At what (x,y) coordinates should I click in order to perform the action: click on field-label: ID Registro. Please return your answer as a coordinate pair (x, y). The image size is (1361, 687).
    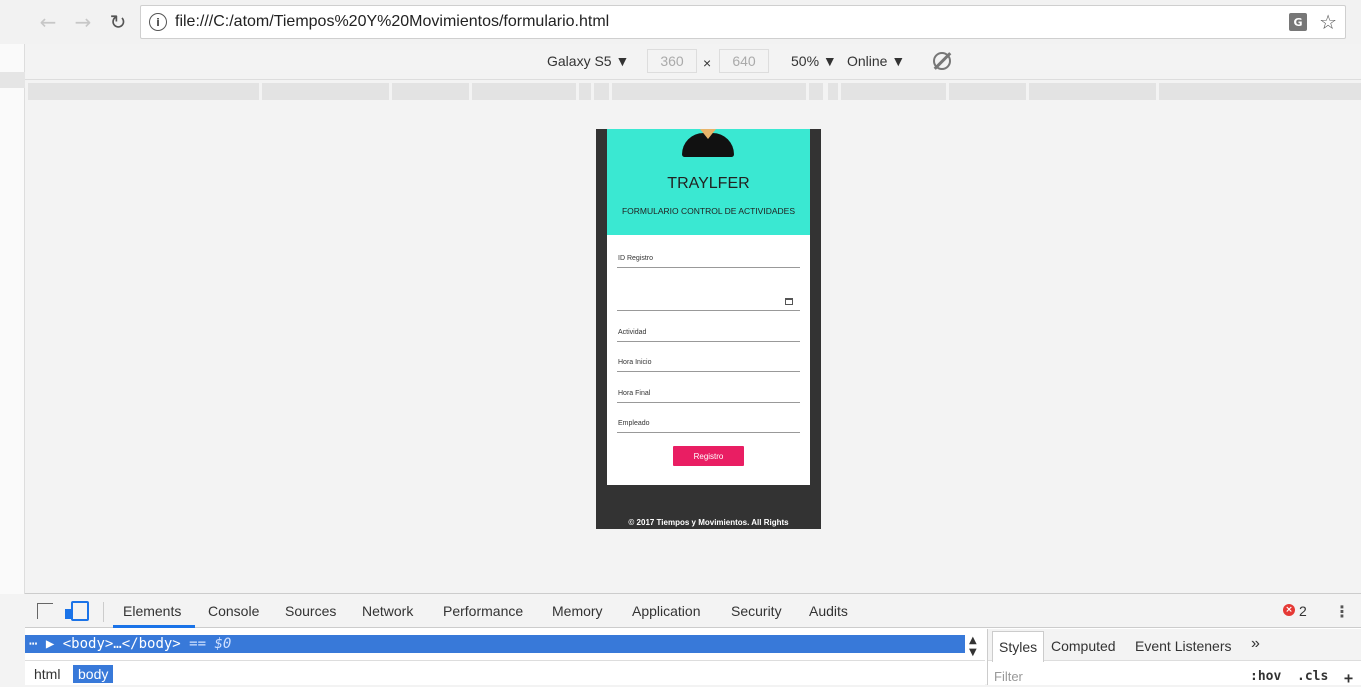
    Looking at the image, I should click on (636, 258).